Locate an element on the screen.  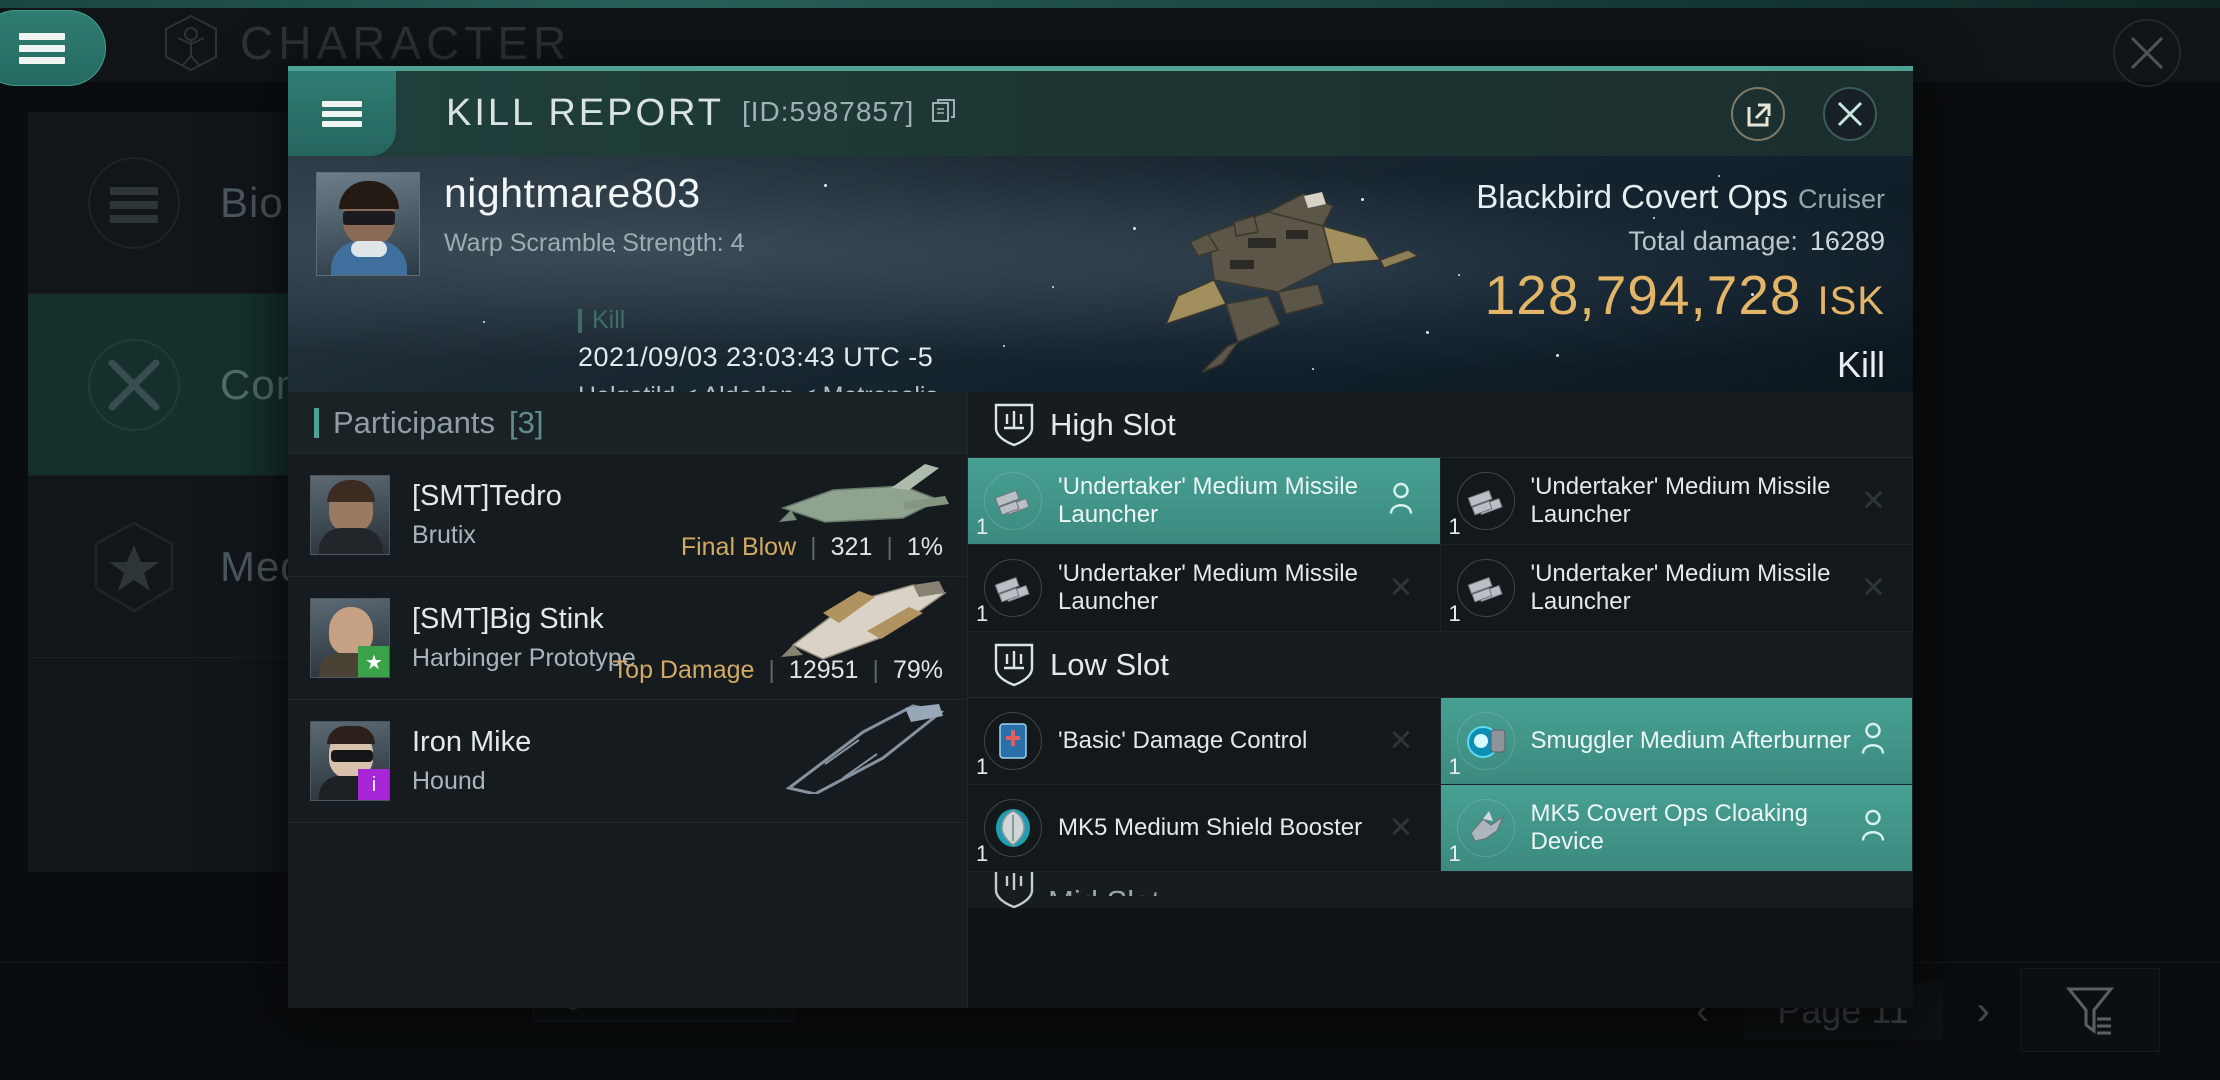
fitting-item: 1 'Basic' Damage Control ✕ is located at coordinates (1204, 741).